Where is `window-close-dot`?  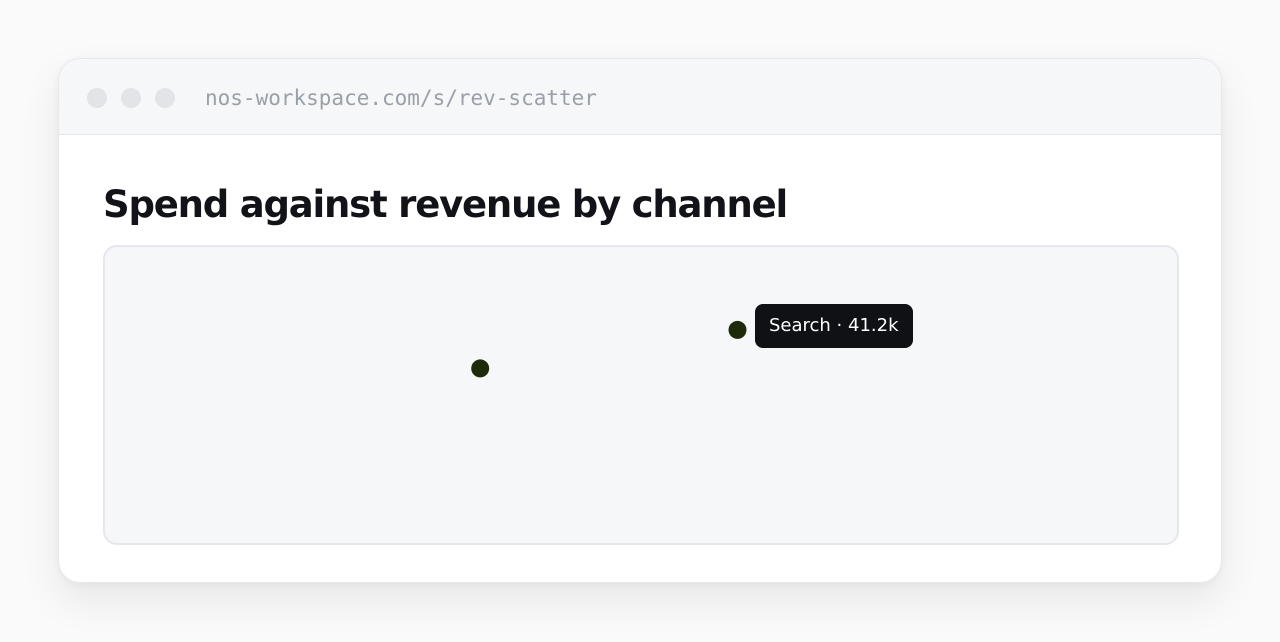 window-close-dot is located at coordinates (97, 98).